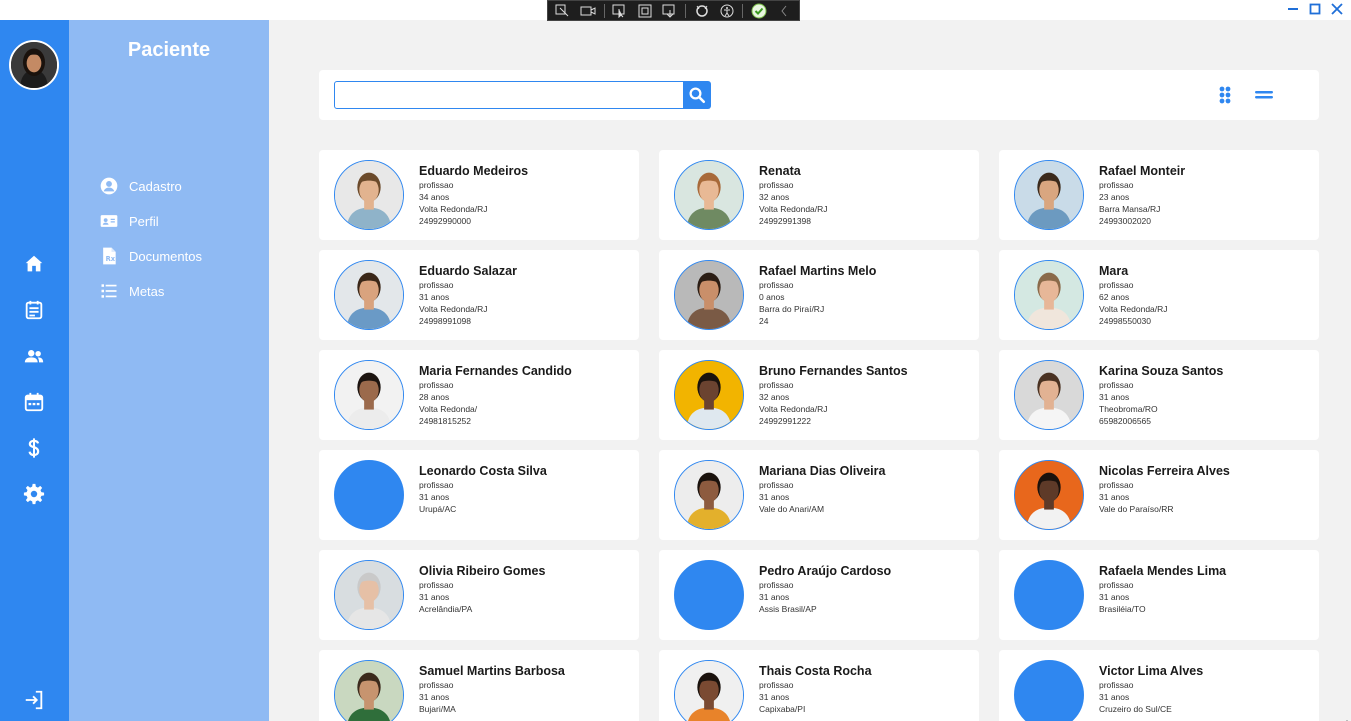  What do you see at coordinates (131, 291) in the screenshot?
I see `sidebar-item-metas: Metas` at bounding box center [131, 291].